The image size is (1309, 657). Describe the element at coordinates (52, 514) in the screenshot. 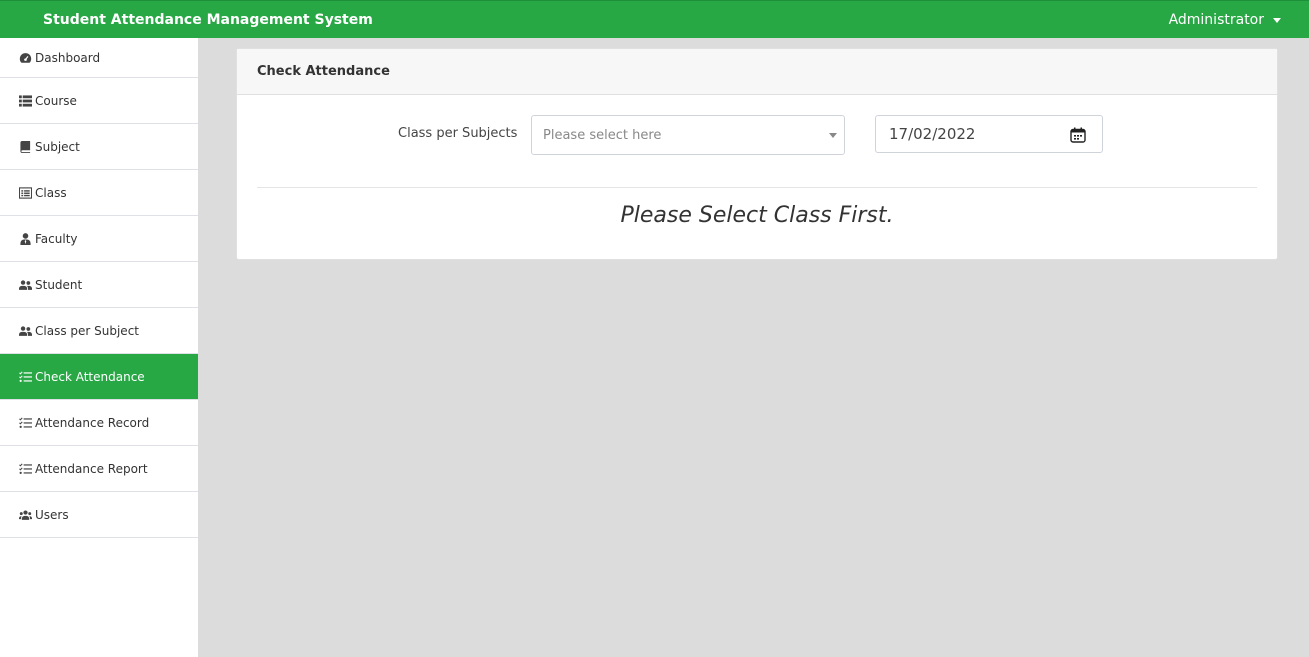

I see `sidebar-item-label: Users` at that location.